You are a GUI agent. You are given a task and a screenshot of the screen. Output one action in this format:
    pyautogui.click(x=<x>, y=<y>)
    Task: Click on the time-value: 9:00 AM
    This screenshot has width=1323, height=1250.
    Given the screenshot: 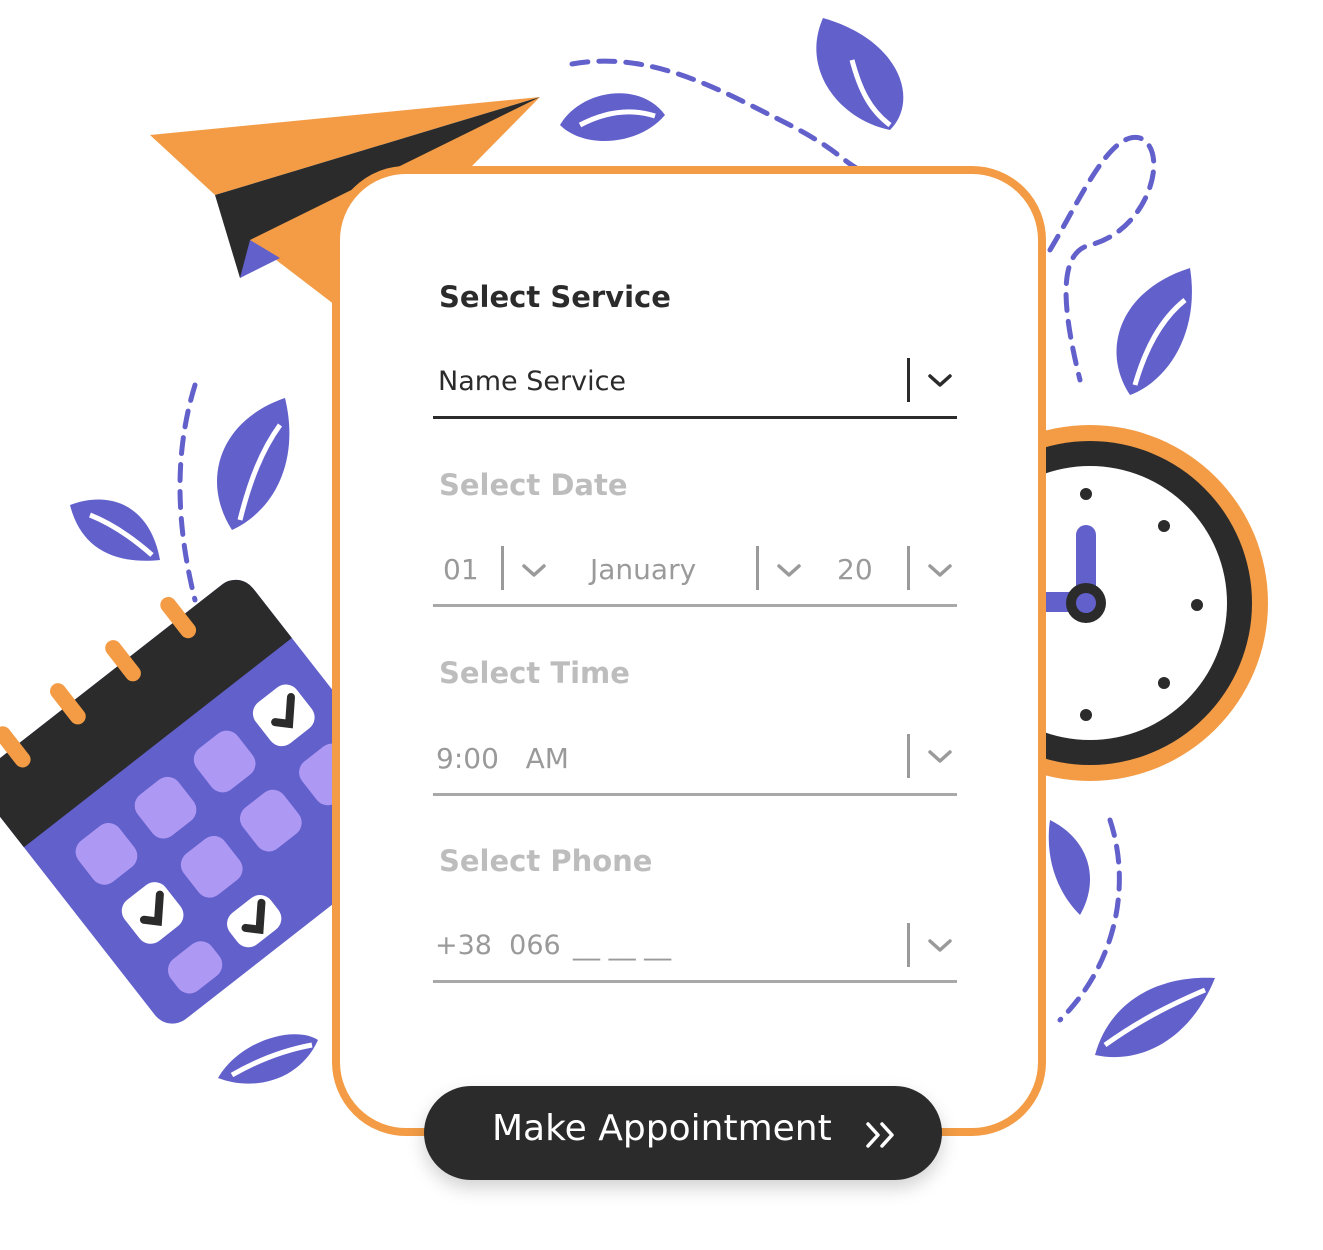 What is the action you would take?
    pyautogui.click(x=502, y=758)
    